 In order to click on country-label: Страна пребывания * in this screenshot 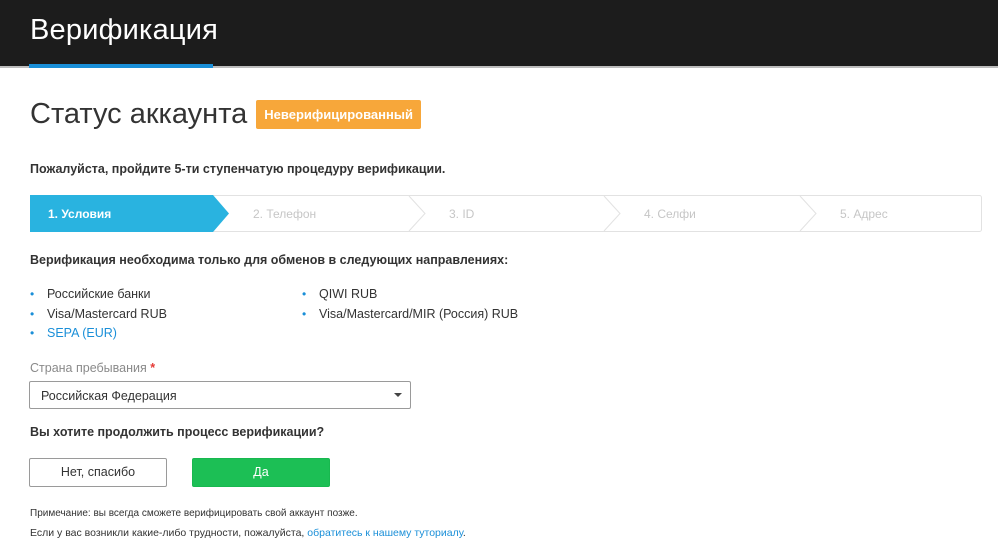, I will do `click(93, 368)`.